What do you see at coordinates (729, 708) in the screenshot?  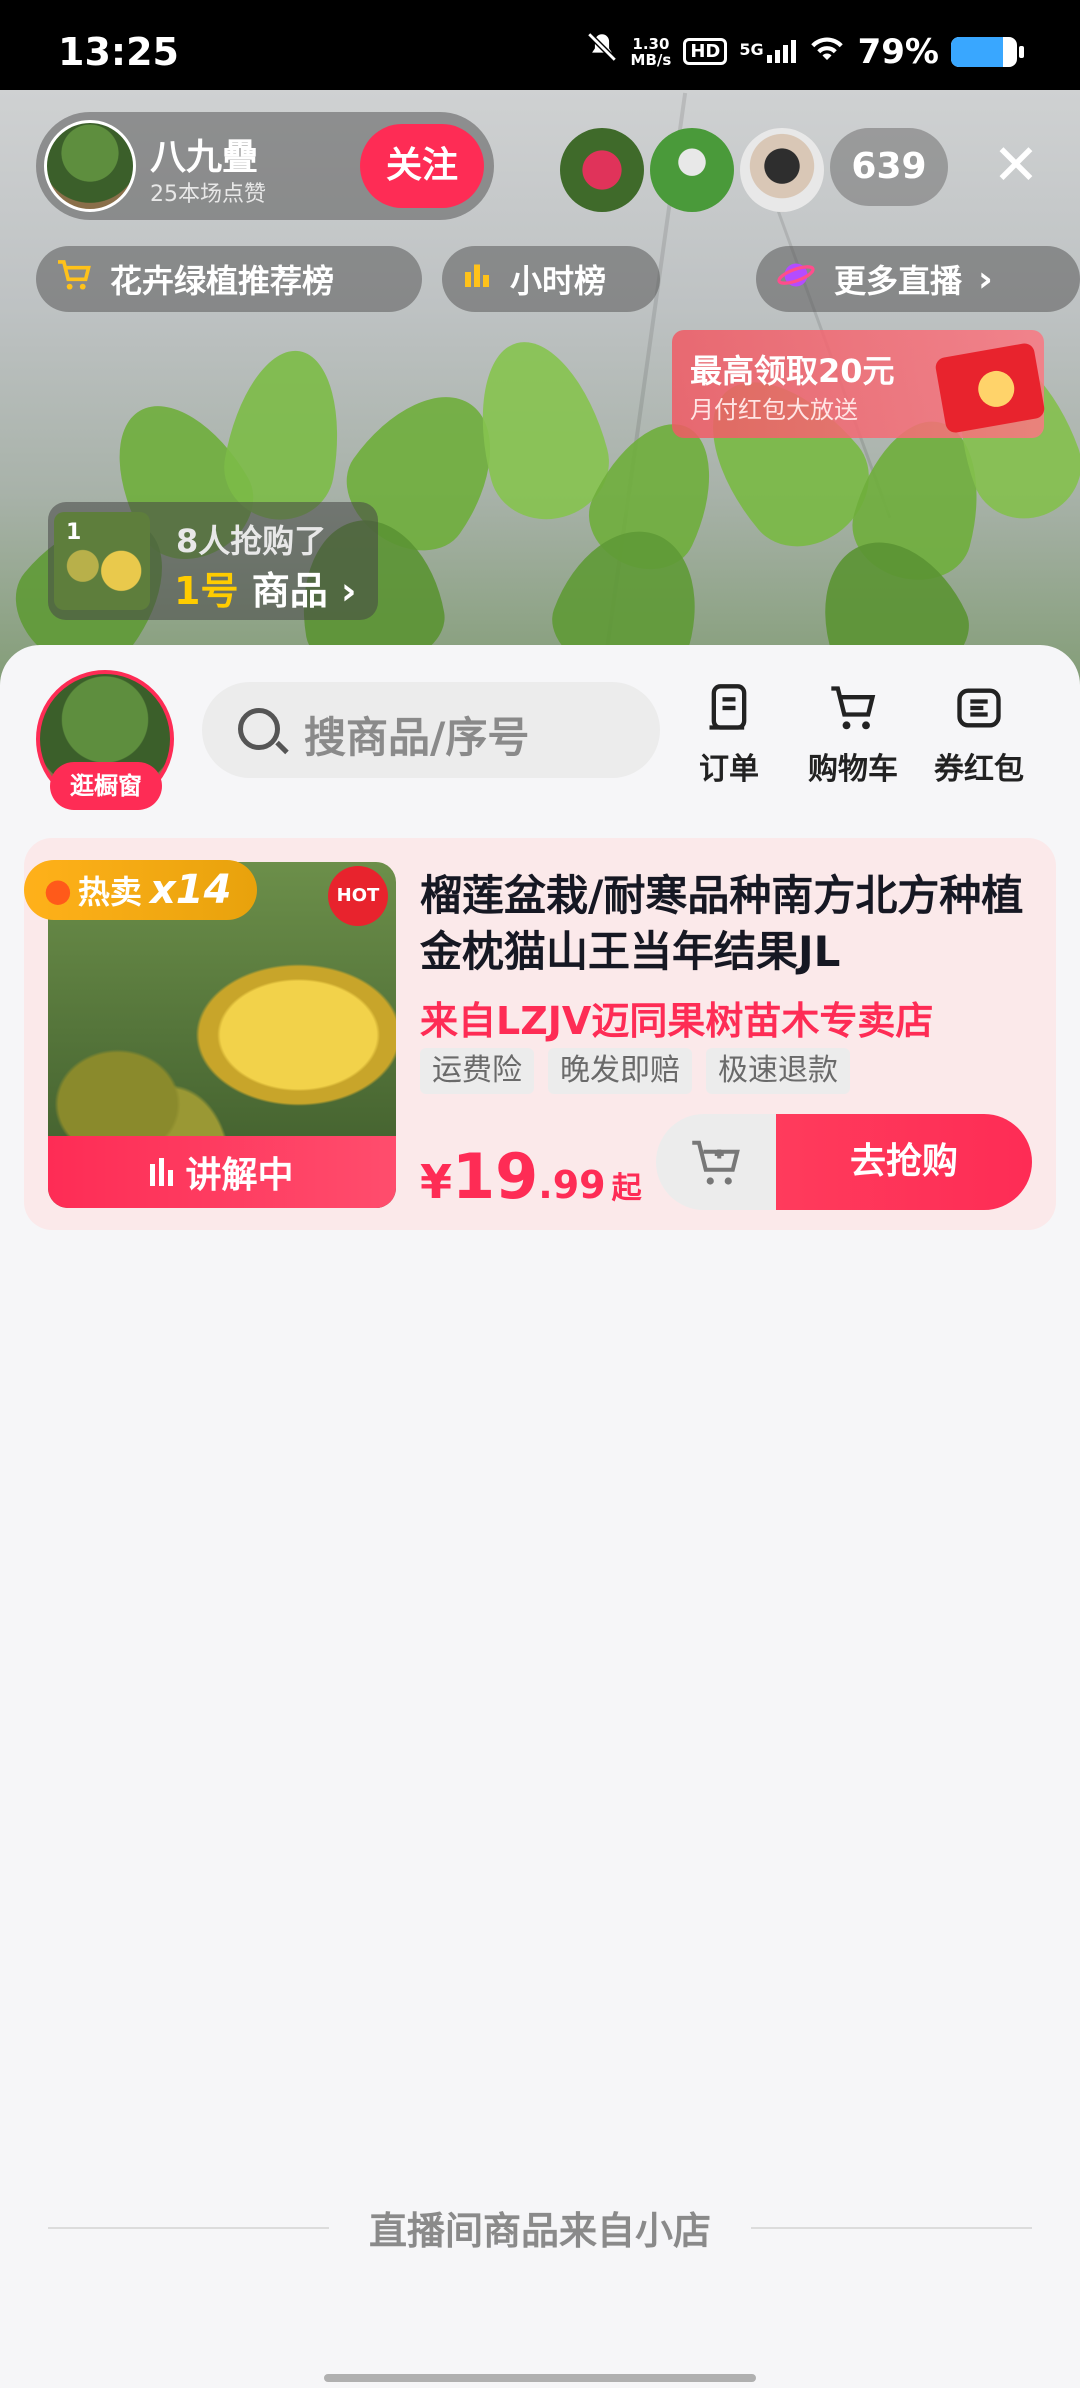 I see `order-icon` at bounding box center [729, 708].